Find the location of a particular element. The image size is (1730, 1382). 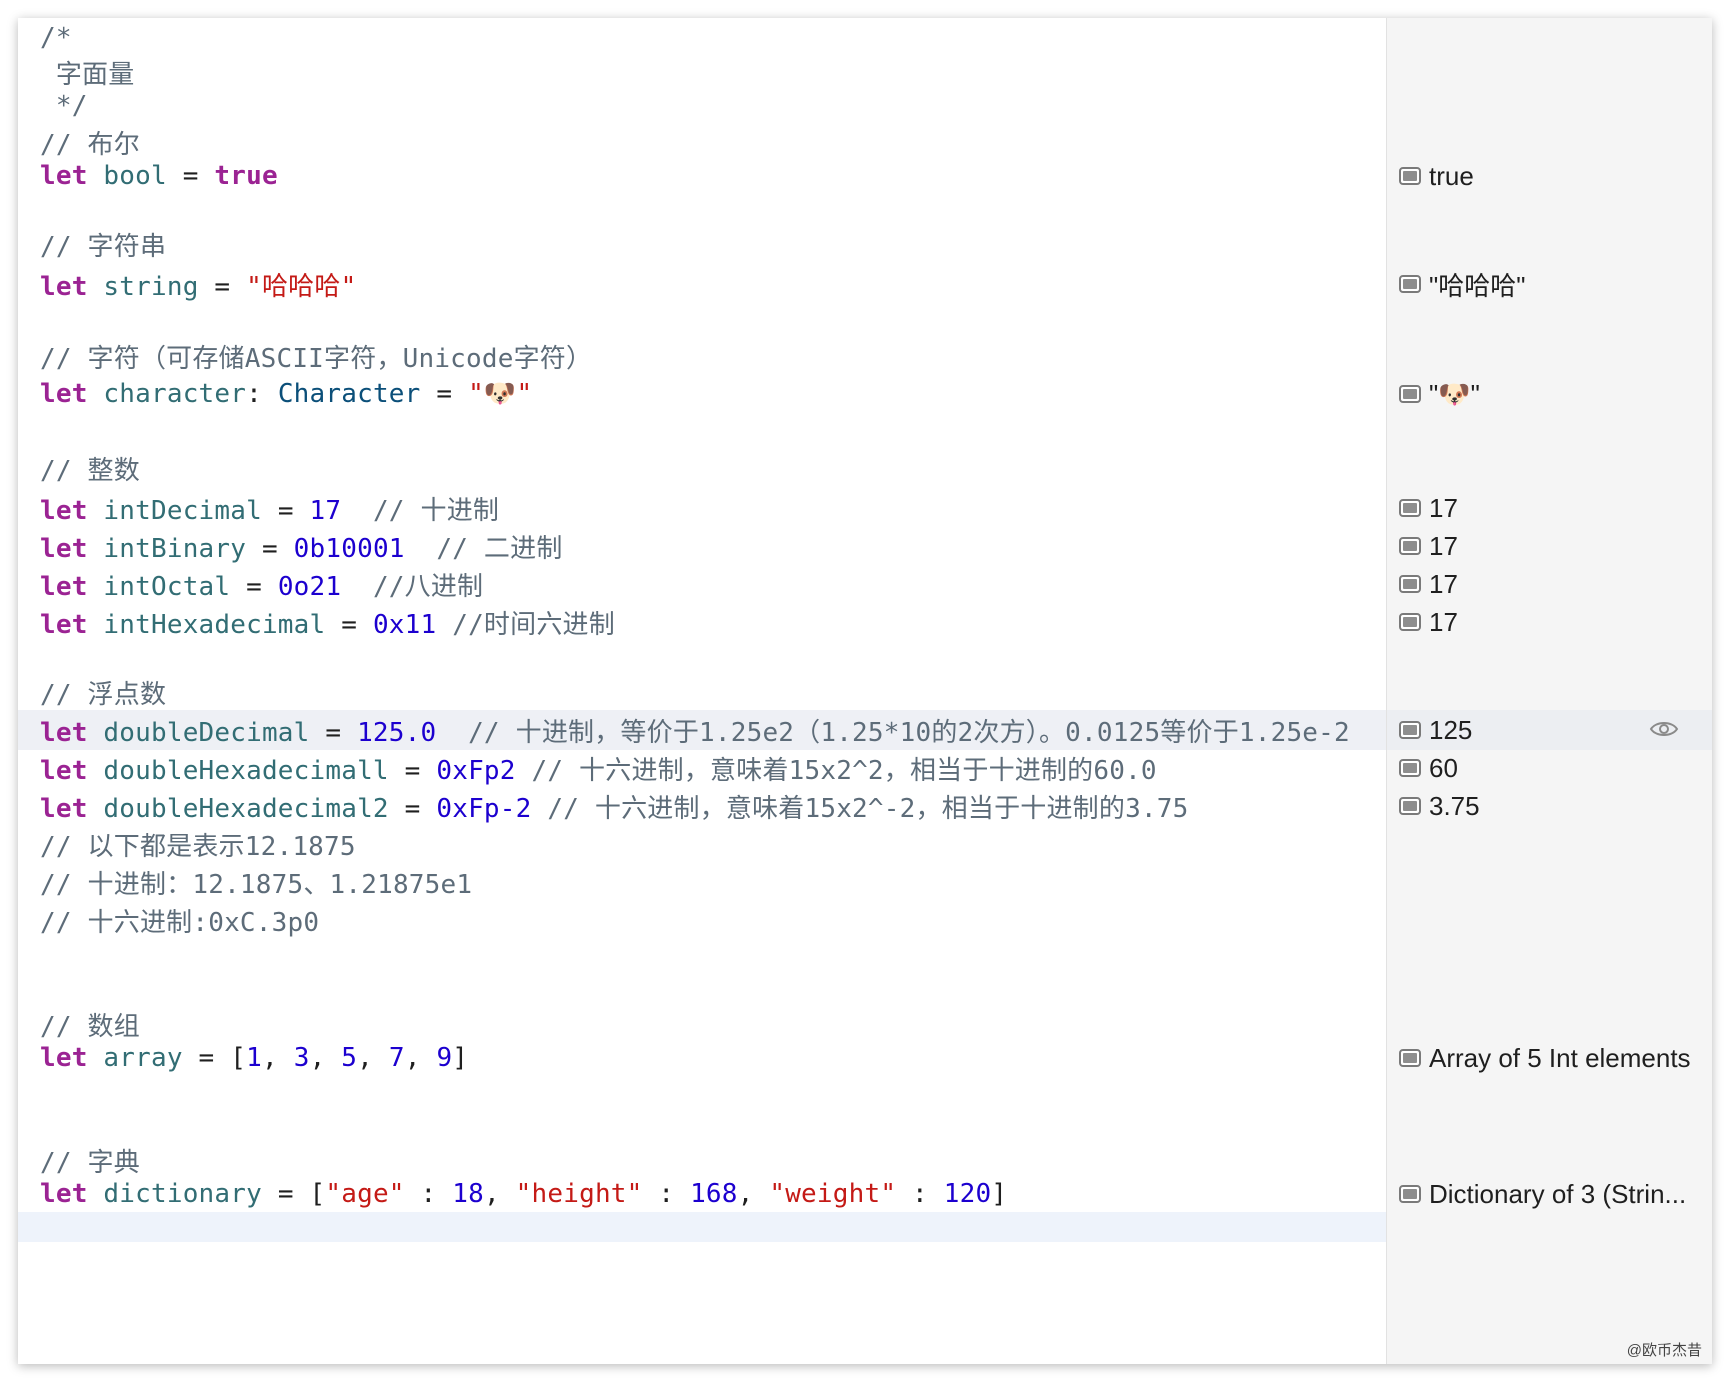

code-text: // 十六进制:0xC.3p0 is located at coordinates (168, 920).